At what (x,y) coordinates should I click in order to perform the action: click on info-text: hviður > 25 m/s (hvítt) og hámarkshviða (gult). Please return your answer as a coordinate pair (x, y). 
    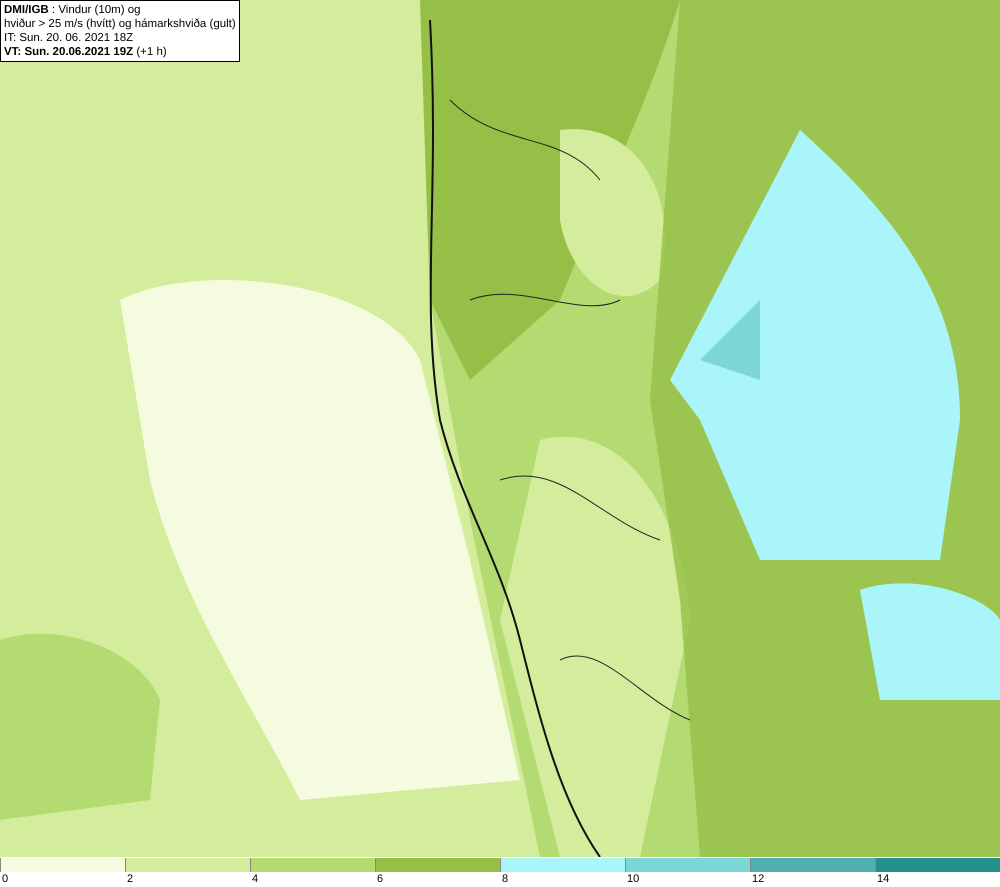
    Looking at the image, I should click on (120, 24).